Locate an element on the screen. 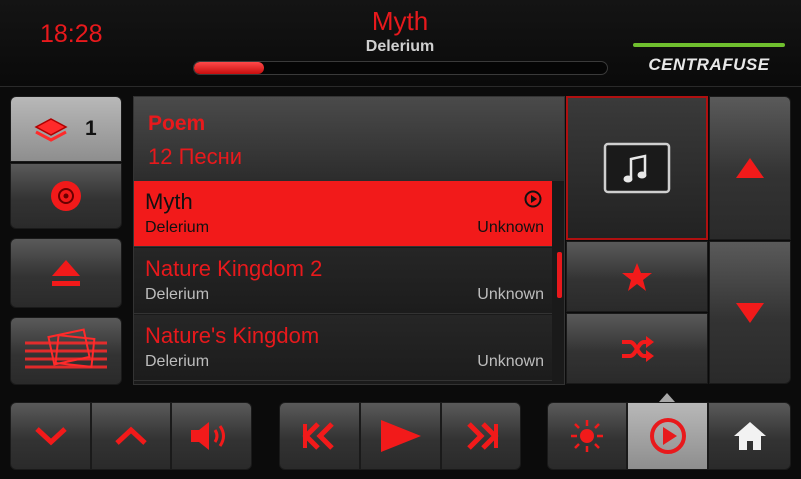  track-title: Myth is located at coordinates (169, 201).